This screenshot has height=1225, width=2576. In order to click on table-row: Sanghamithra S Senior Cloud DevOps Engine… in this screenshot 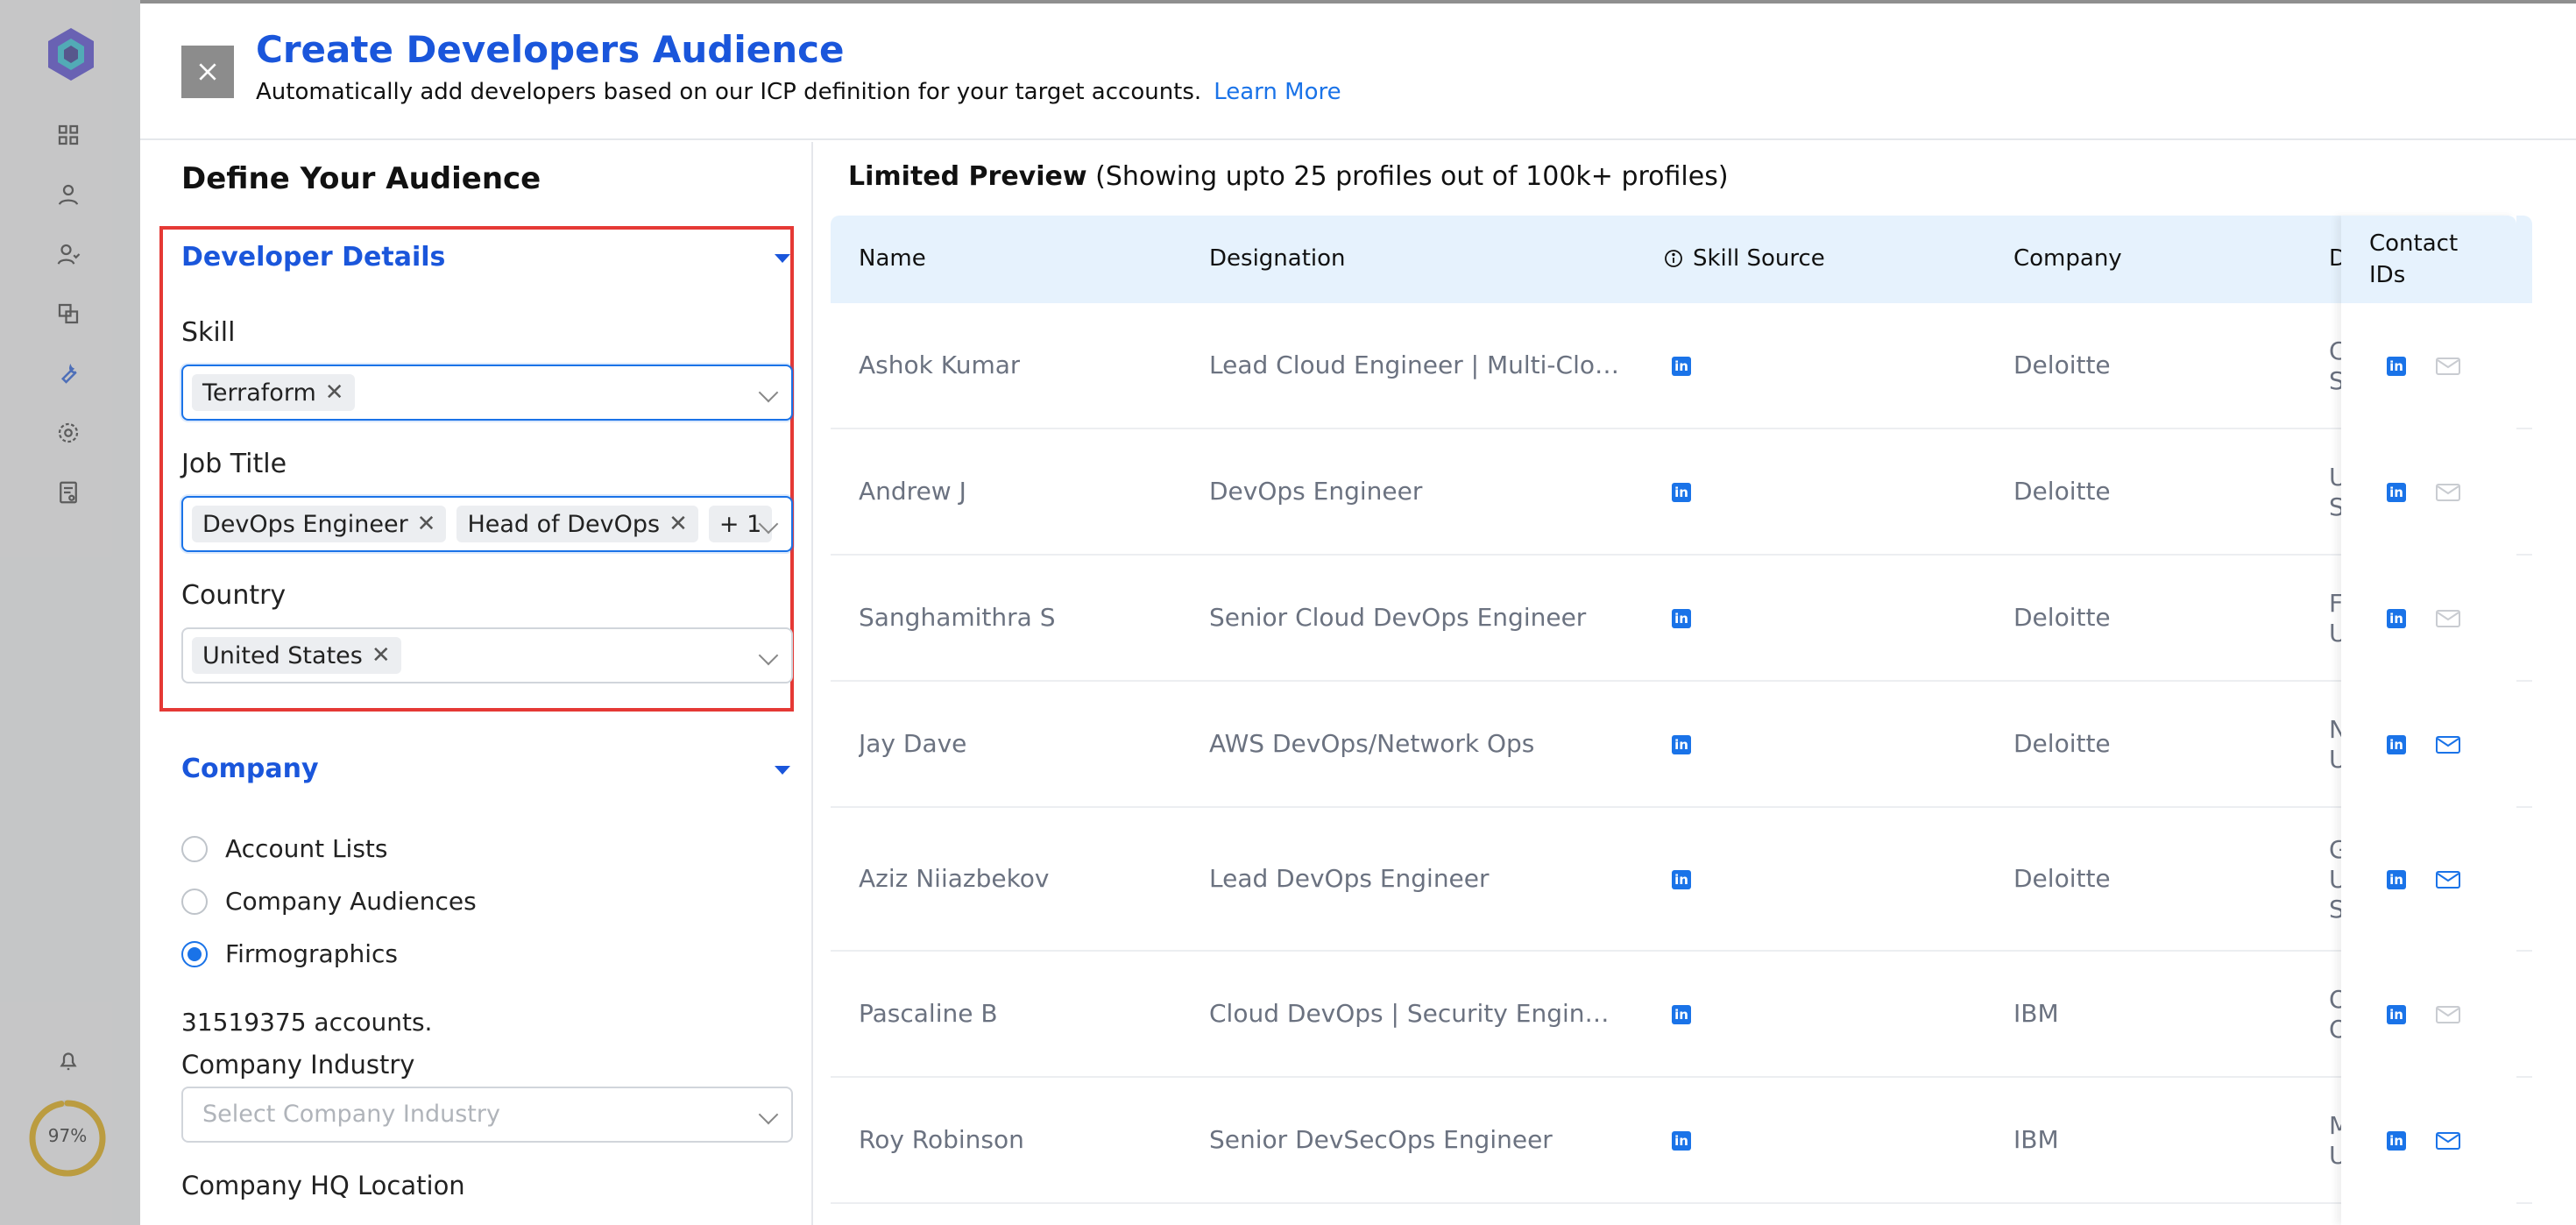, I will do `click(1681, 619)`.